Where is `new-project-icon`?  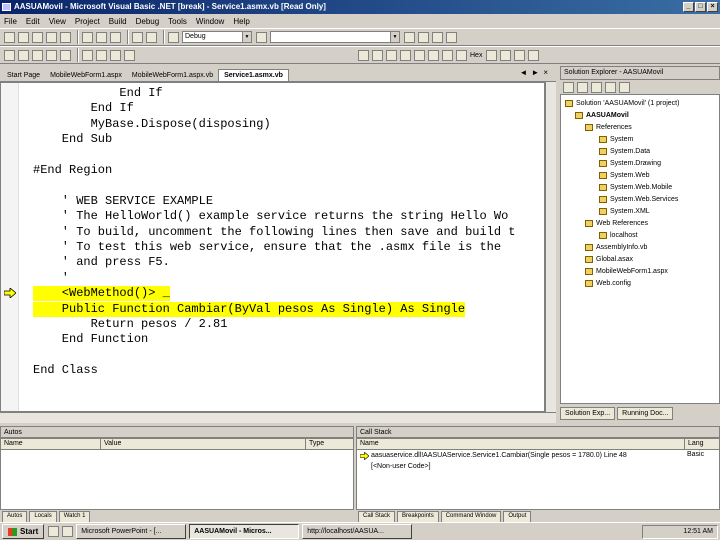
new-project-icon is located at coordinates (9, 37).